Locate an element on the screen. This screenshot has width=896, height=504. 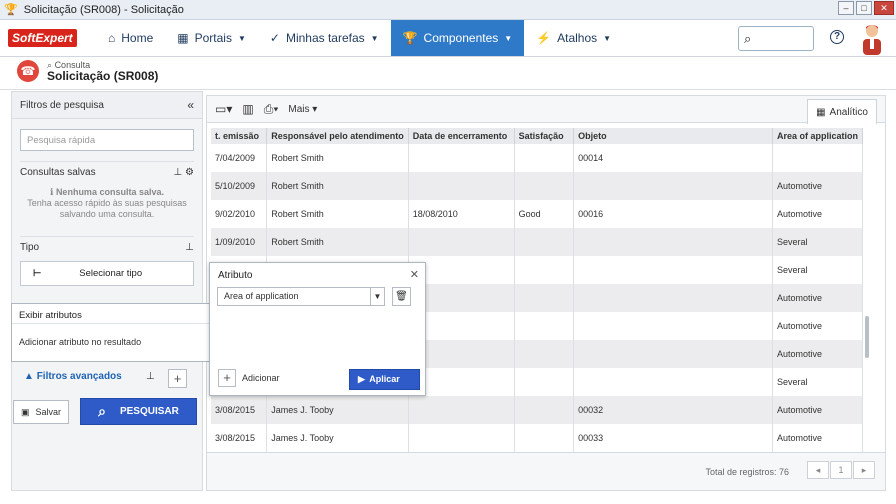
table-cell: 00032 is located at coordinates (673, 410).